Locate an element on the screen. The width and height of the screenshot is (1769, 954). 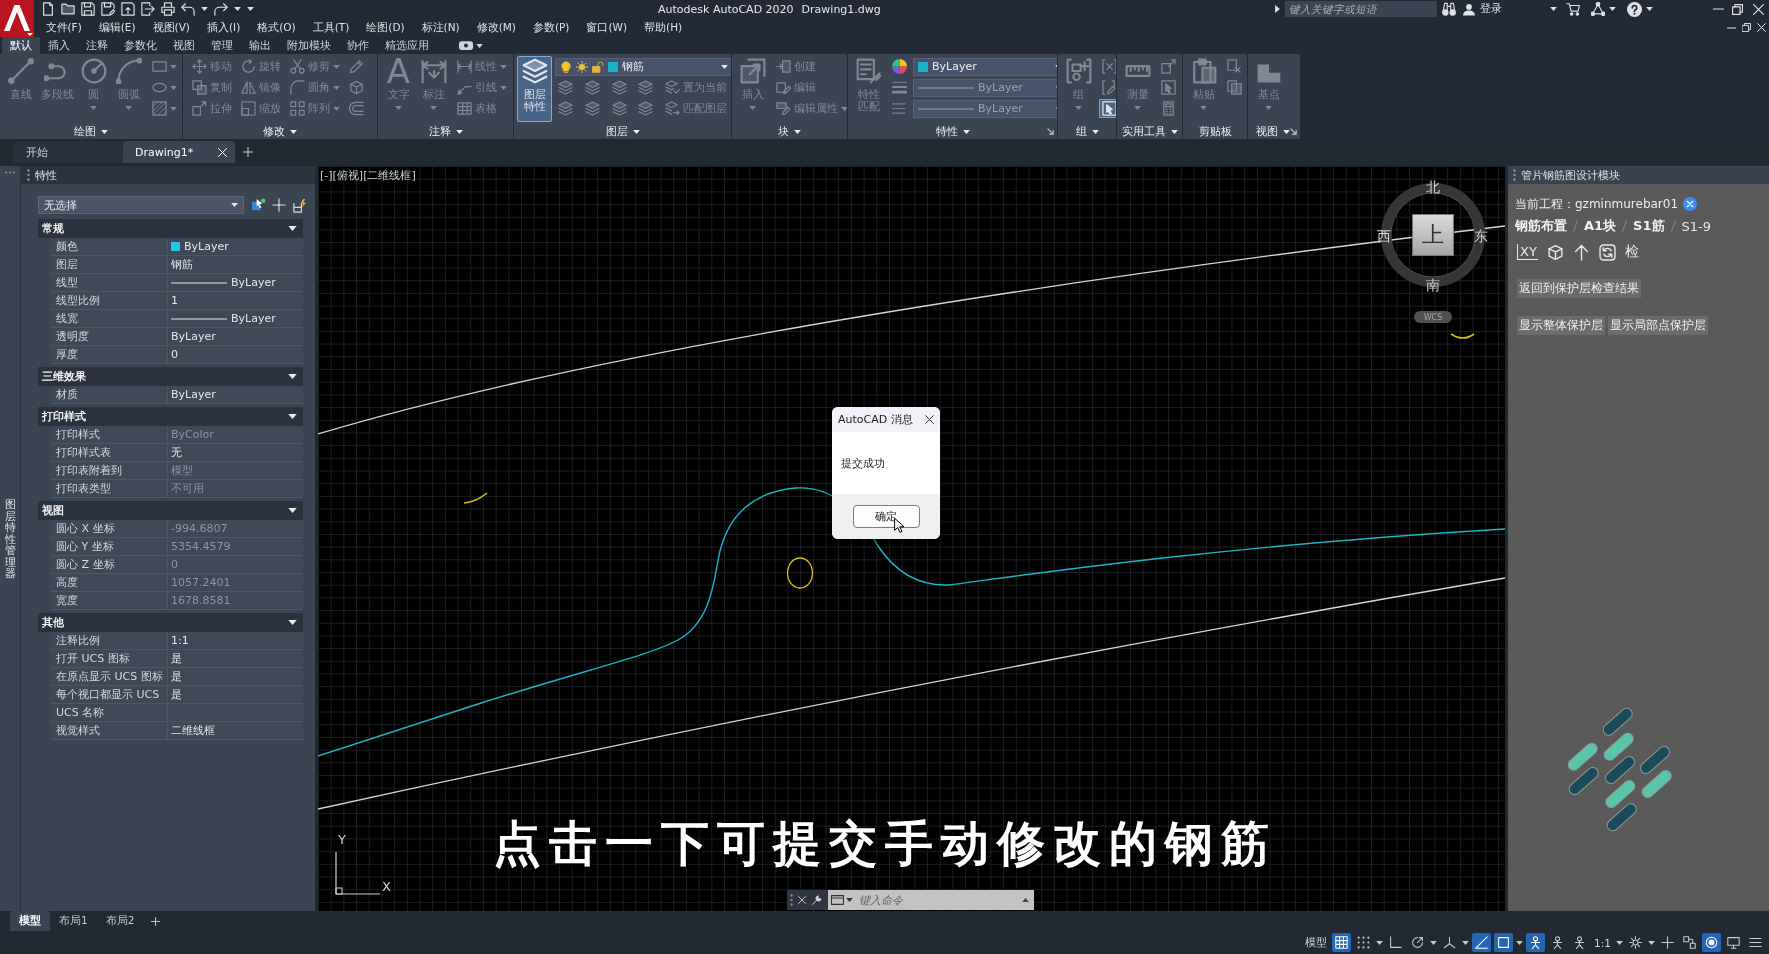
property-label: 宽度 is located at coordinates (109, 601).